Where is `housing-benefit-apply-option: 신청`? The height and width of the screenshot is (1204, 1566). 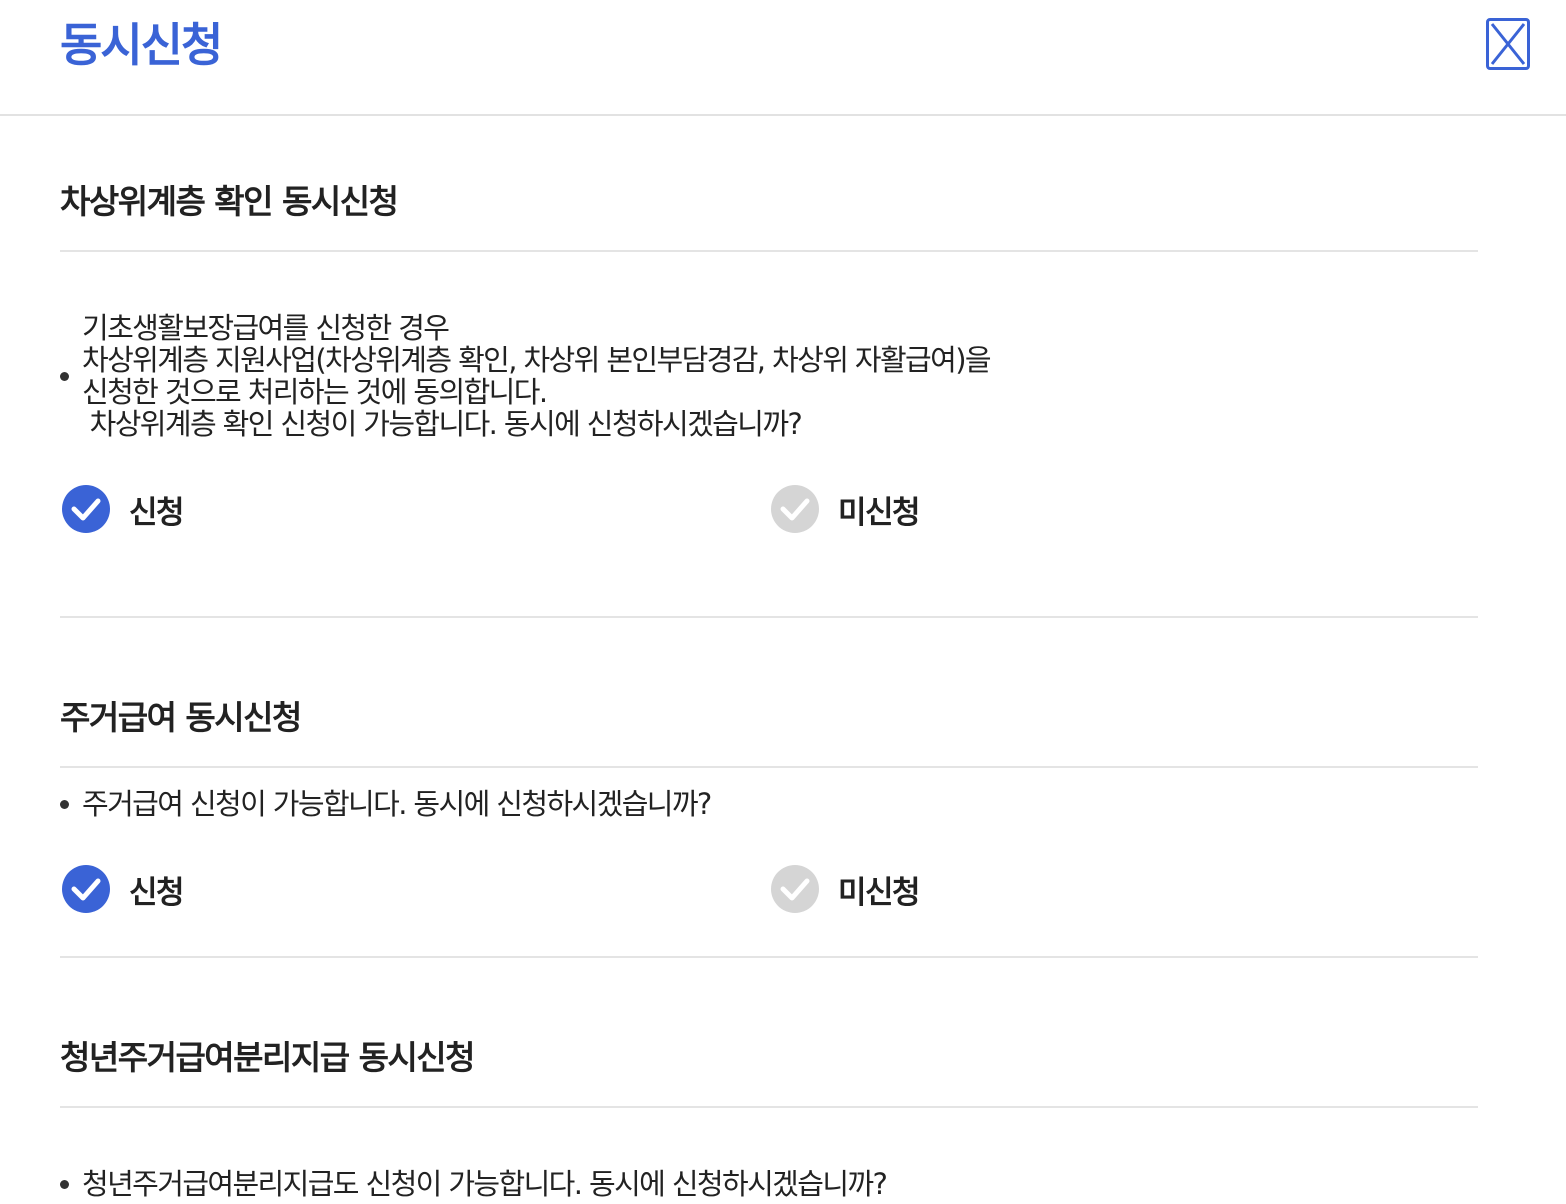 housing-benefit-apply-option: 신청 is located at coordinates (123, 889).